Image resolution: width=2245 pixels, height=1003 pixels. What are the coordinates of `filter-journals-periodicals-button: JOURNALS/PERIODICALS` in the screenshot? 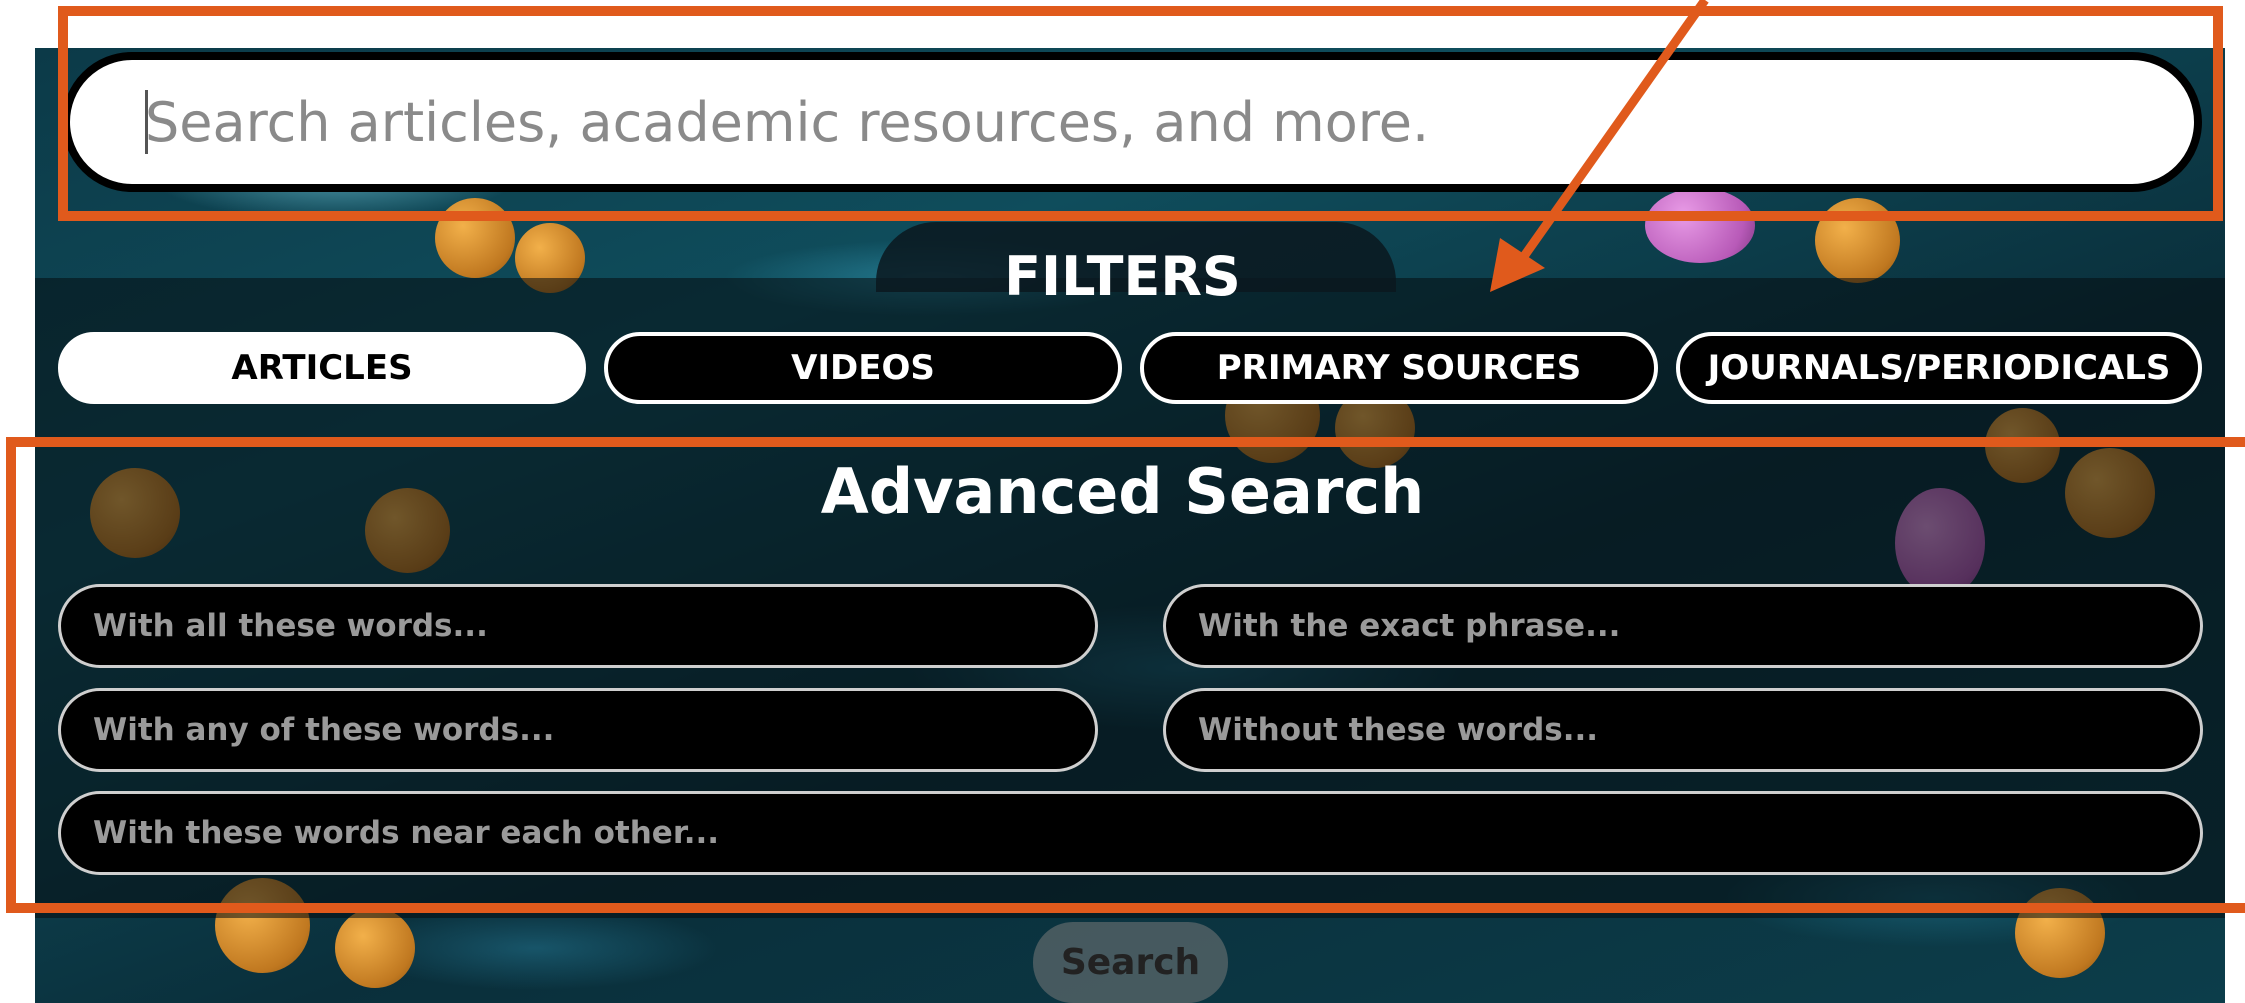 It's located at (1939, 368).